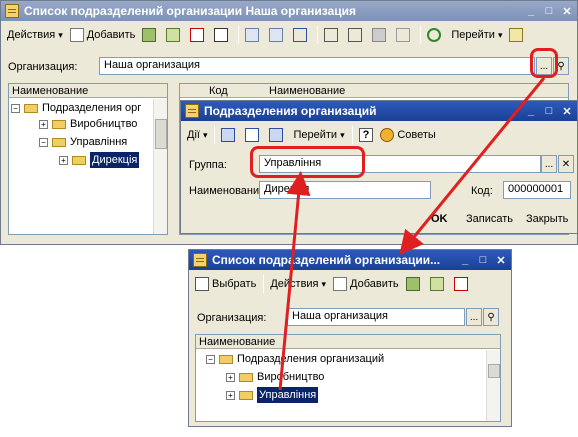 This screenshot has width=578, height=437. I want to click on tree-node: − Управління, so click(83, 142).